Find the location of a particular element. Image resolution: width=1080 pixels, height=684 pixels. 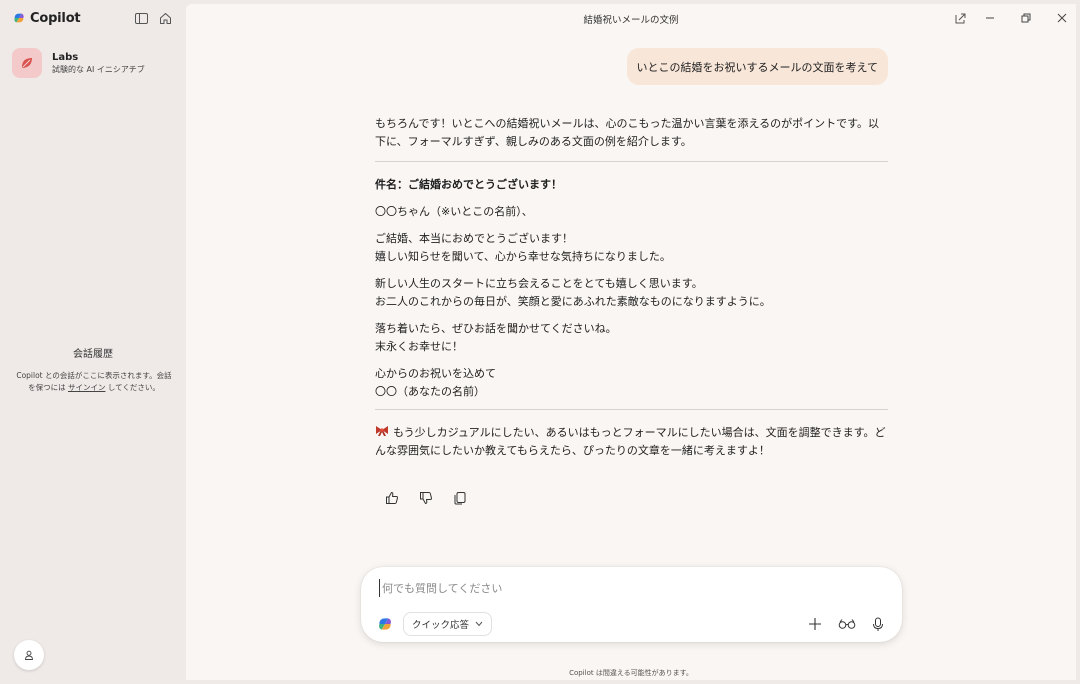

message-actions is located at coordinates (426, 498).